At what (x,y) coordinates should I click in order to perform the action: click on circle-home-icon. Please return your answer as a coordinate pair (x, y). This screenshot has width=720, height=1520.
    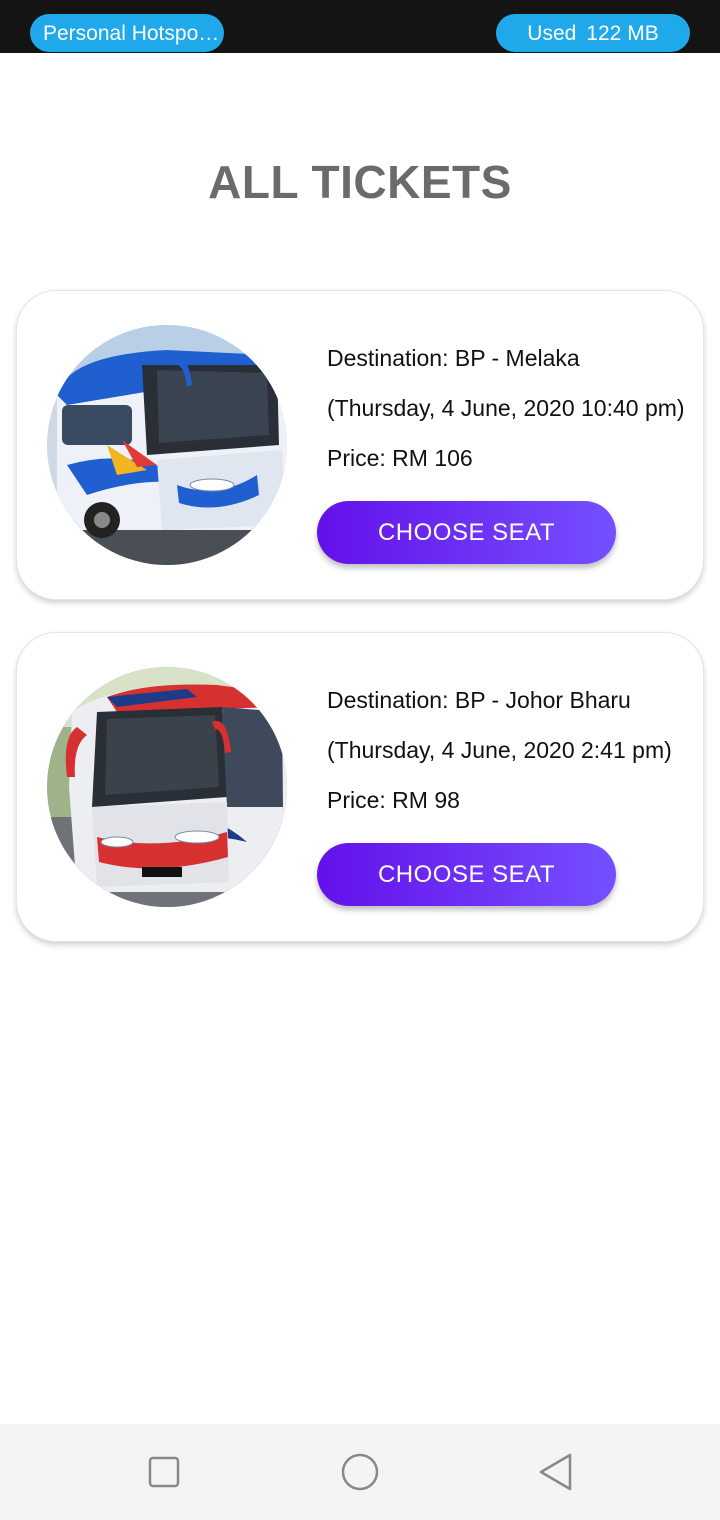
    Looking at the image, I should click on (360, 1472).